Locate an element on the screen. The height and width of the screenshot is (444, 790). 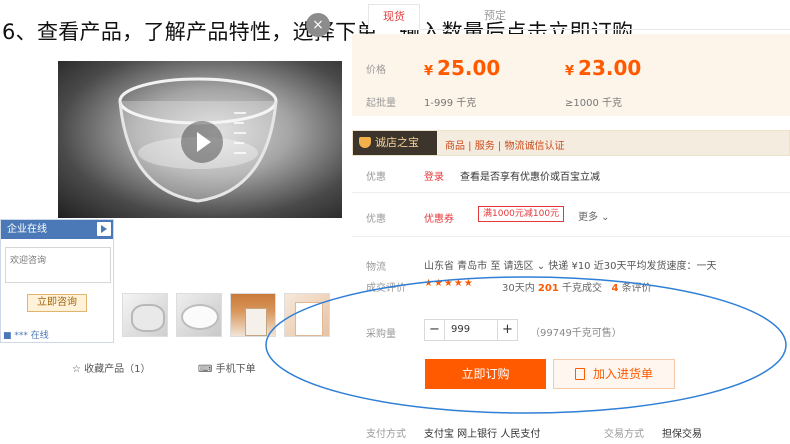
eval-period: 30天内 is located at coordinates (518, 288).